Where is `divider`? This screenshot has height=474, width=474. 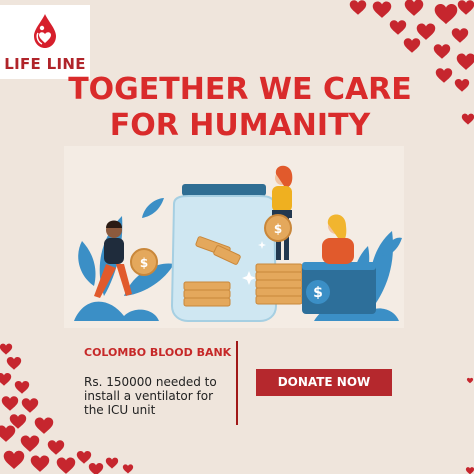
divider is located at coordinates (237, 383).